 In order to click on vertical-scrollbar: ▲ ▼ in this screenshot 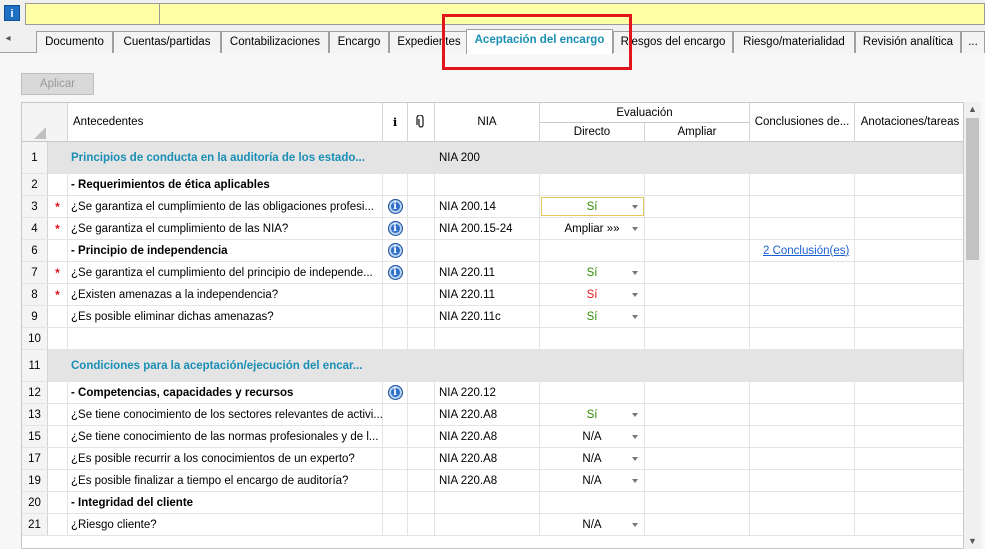, I will do `click(972, 325)`.